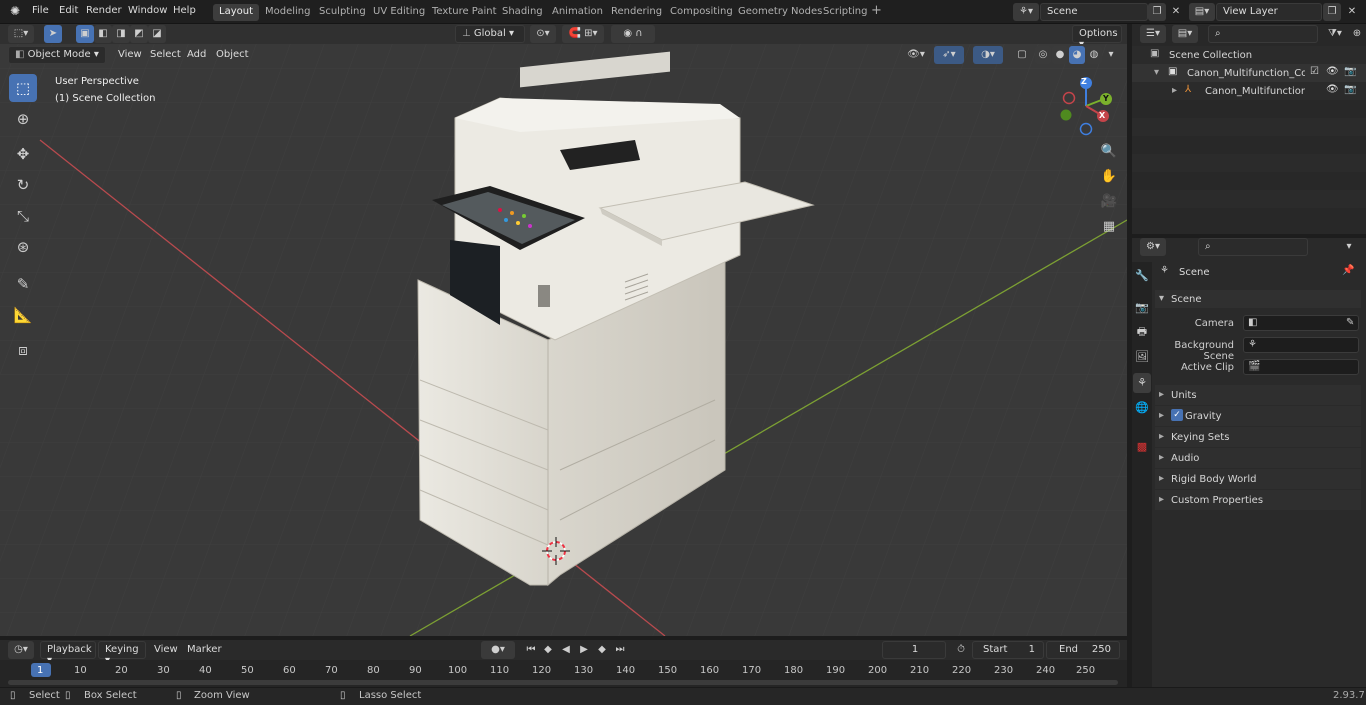 Image resolution: width=1366 pixels, height=705 pixels. Describe the element at coordinates (1348, 270) in the screenshot. I see `pin-icon: 📌` at that location.